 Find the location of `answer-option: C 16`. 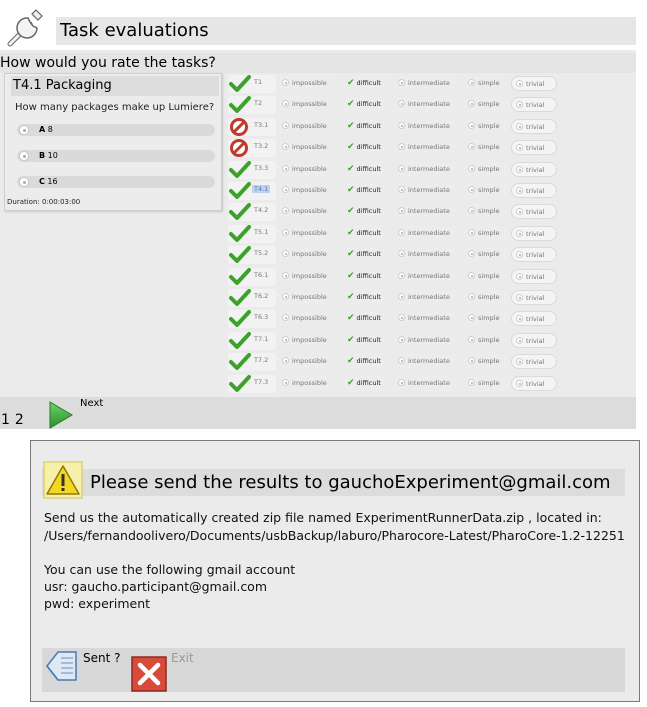

answer-option: C 16 is located at coordinates (116, 182).